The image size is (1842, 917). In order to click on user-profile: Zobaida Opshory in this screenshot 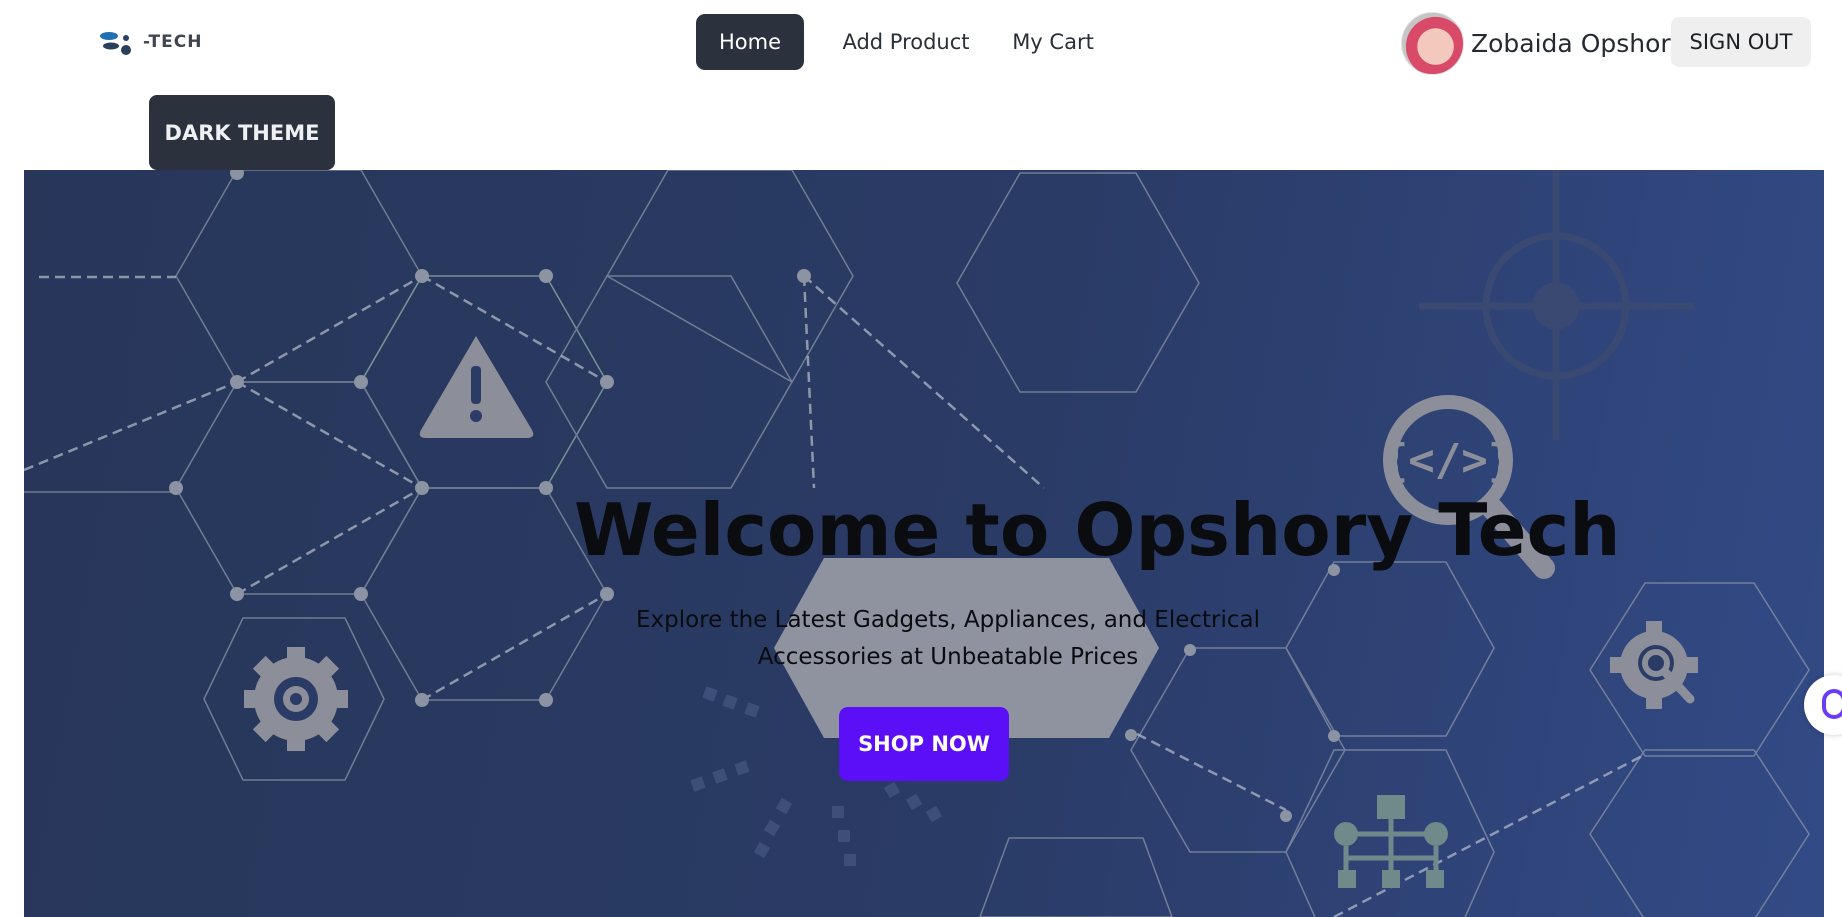, I will do `click(1543, 43)`.